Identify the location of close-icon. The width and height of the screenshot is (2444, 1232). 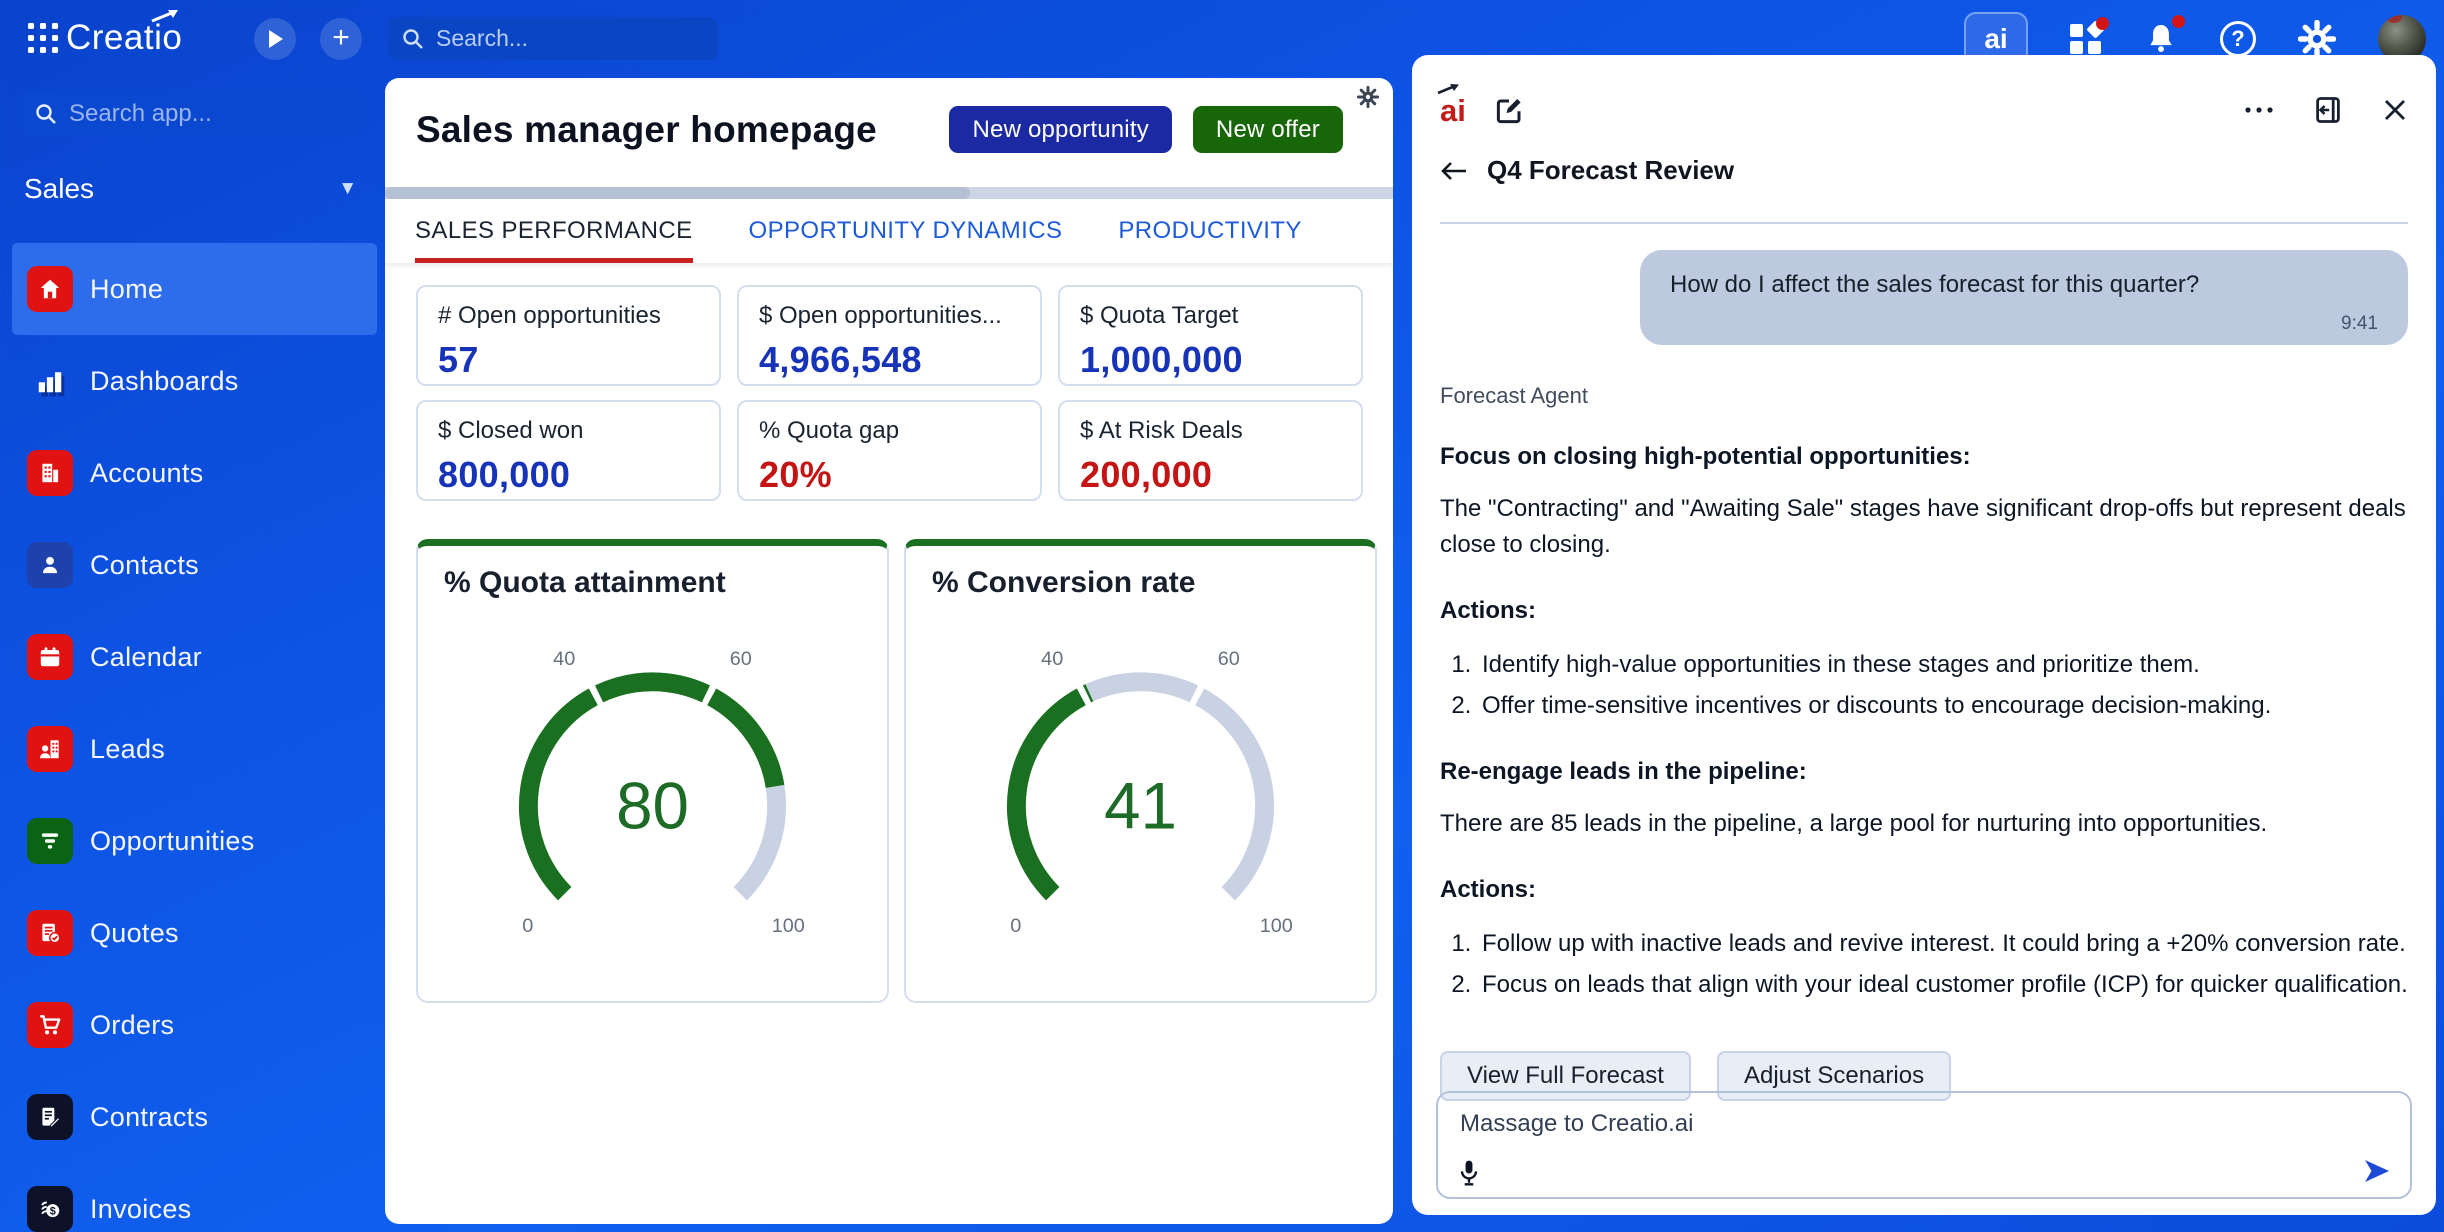
(2395, 110).